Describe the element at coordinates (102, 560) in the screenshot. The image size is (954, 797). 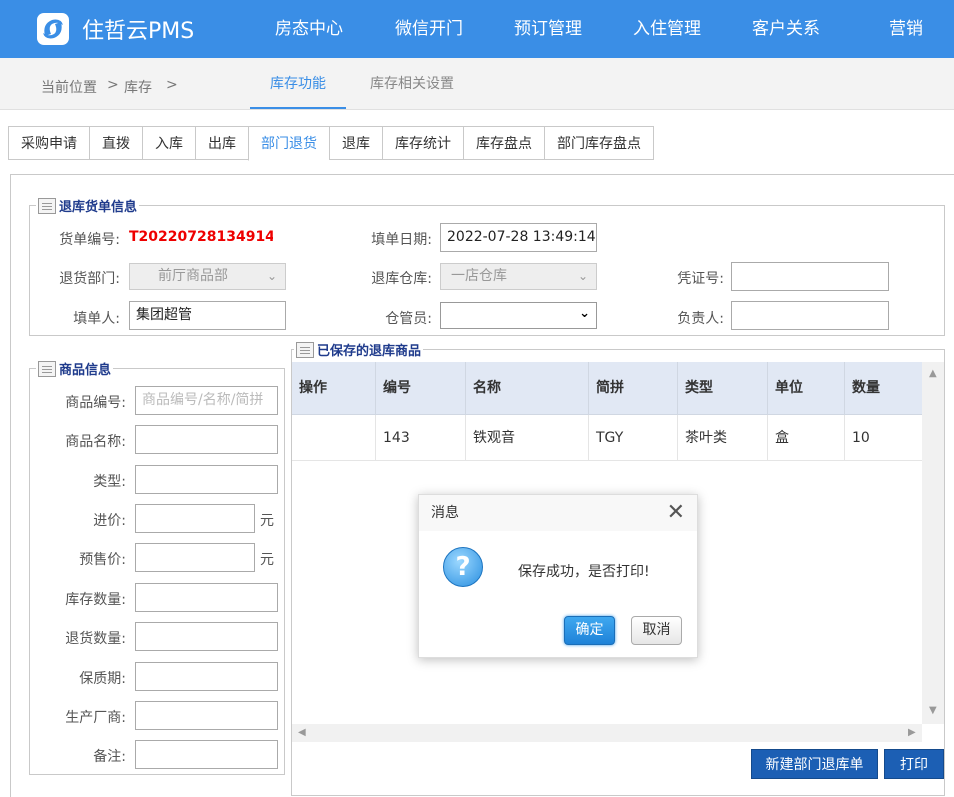
I see `presale-price-label: 预售价:` at that location.